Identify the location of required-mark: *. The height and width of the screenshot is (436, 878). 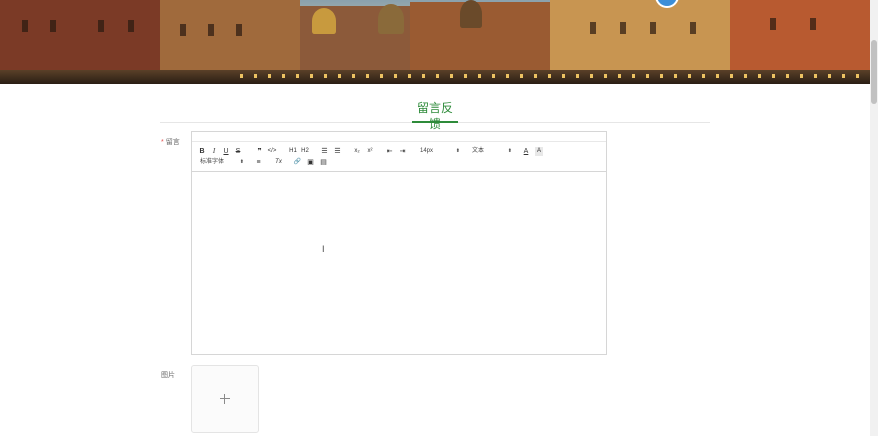
(162, 142).